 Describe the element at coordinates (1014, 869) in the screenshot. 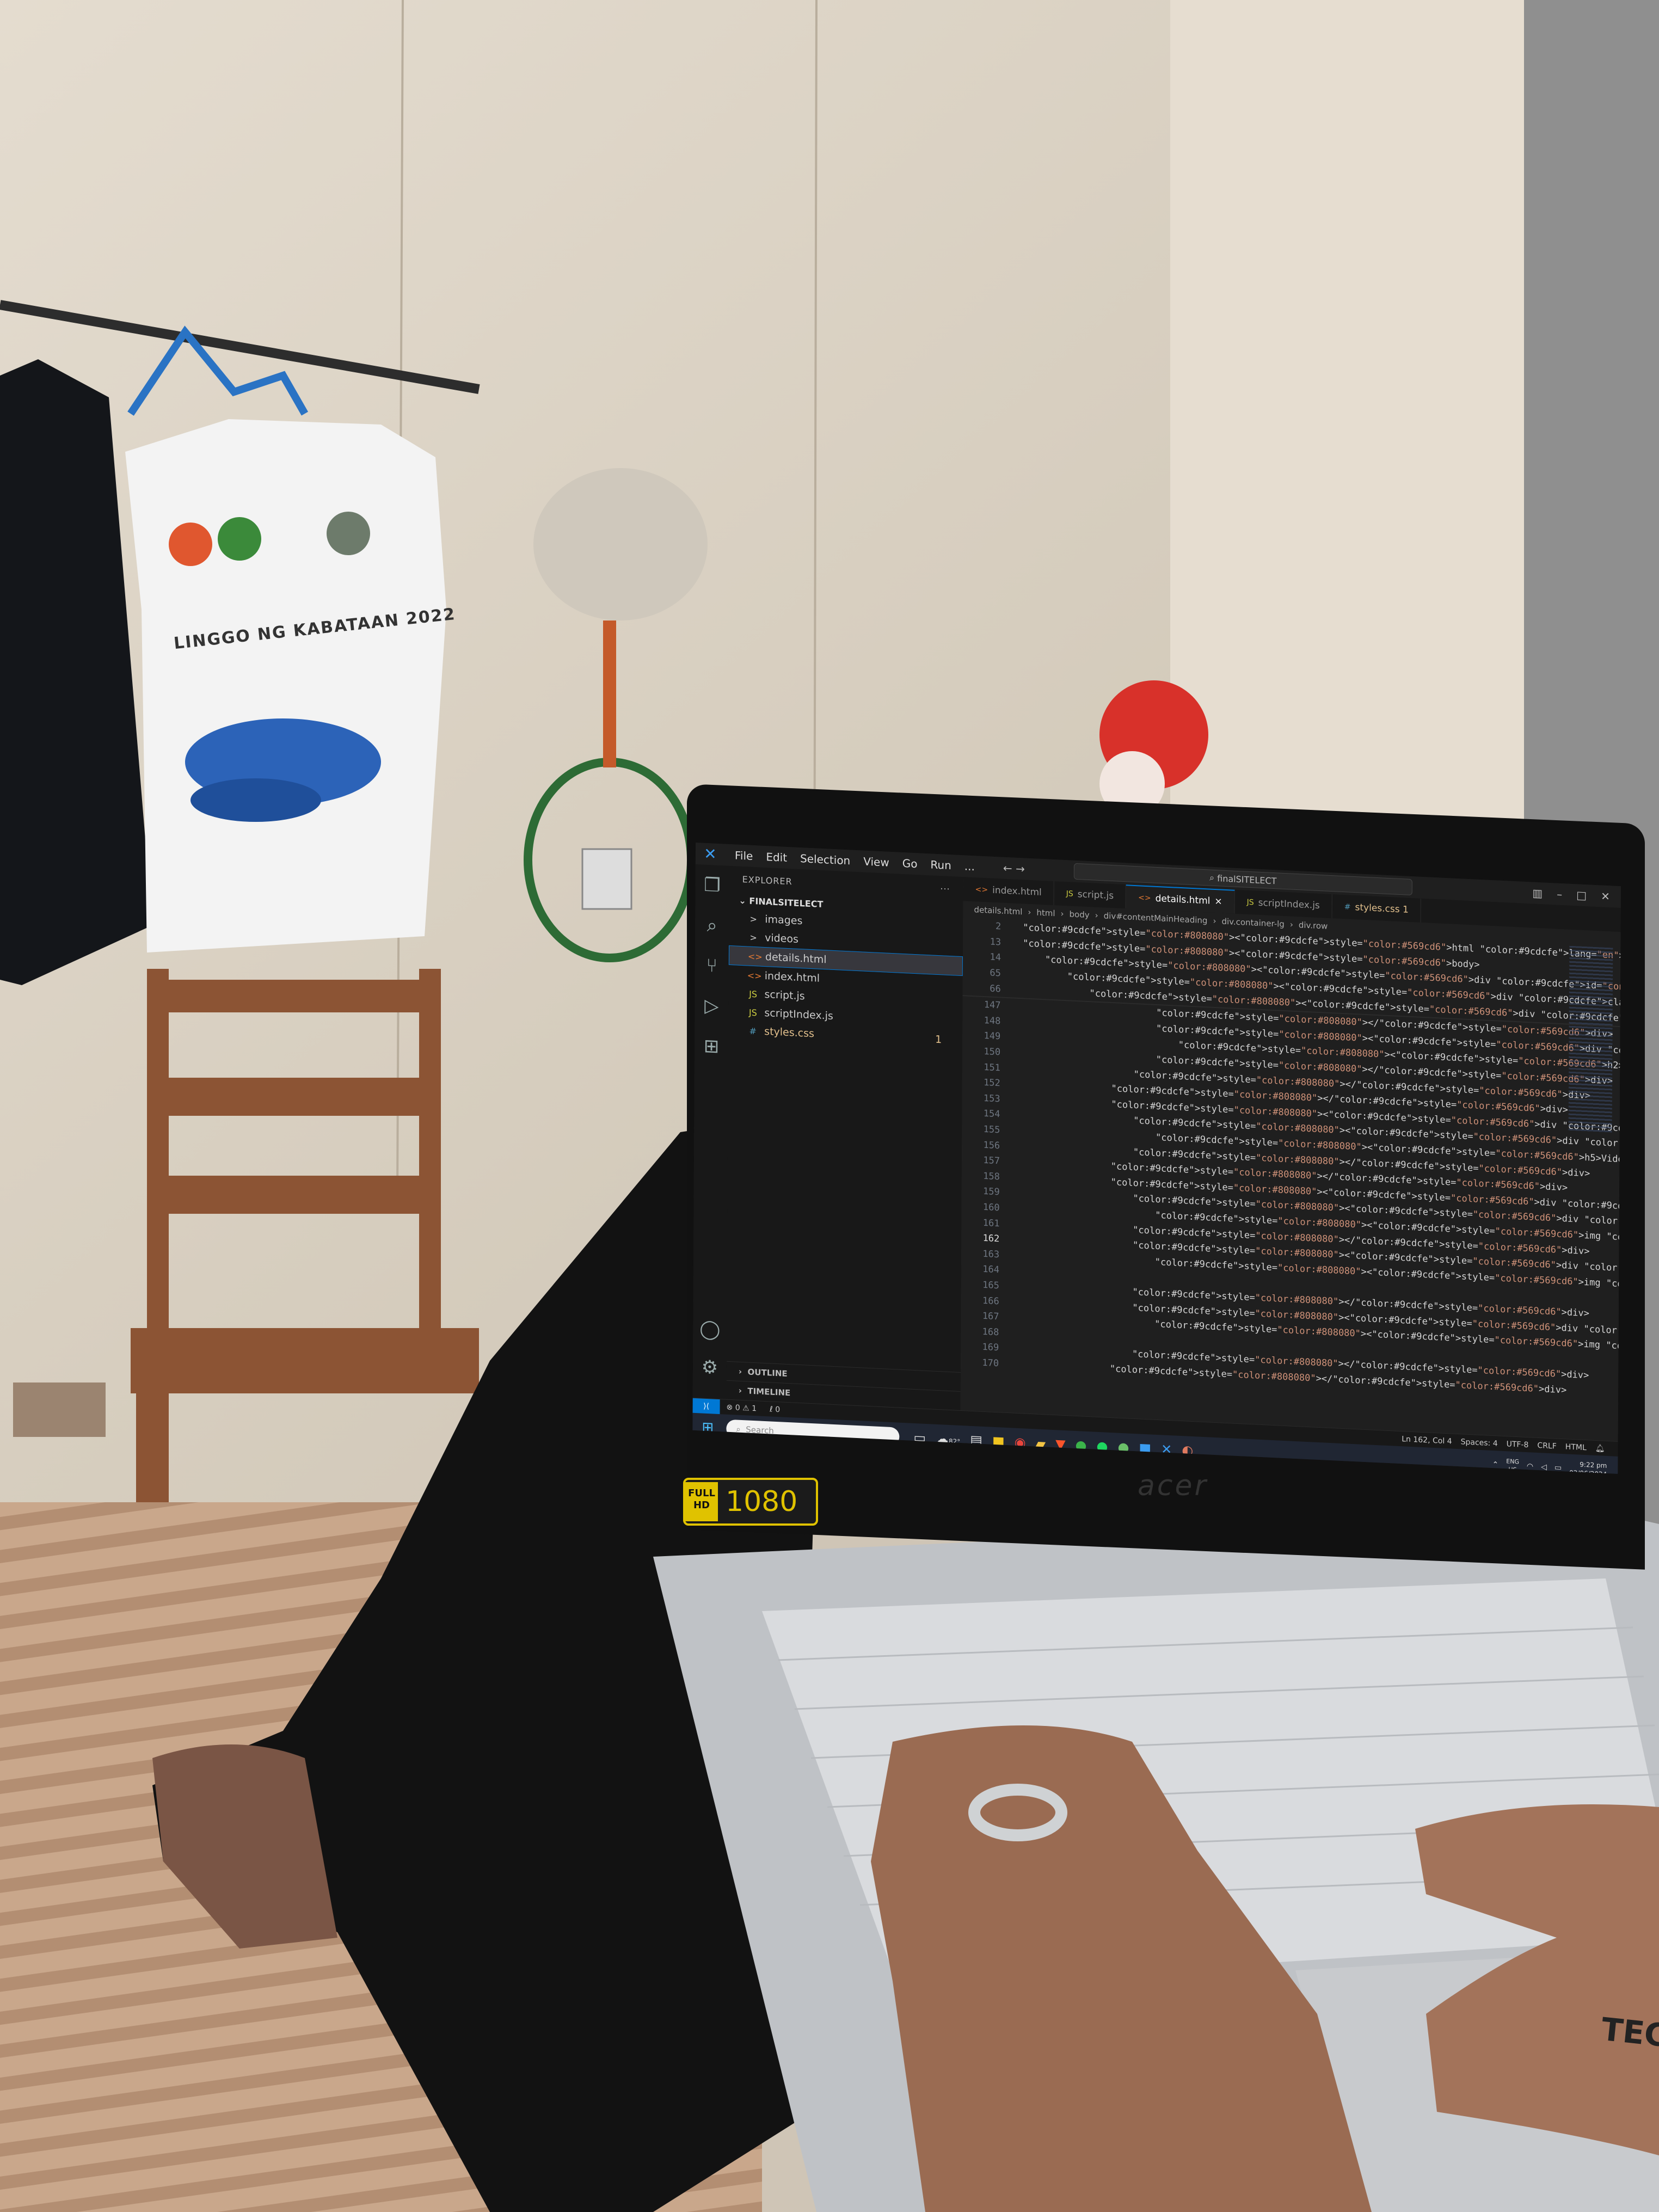

I see `nav-arrows-icon: ← →` at that location.